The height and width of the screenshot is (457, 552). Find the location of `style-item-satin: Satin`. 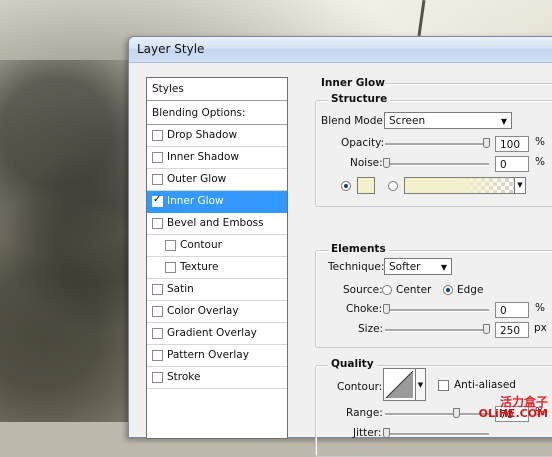

style-item-satin: Satin is located at coordinates (217, 290).